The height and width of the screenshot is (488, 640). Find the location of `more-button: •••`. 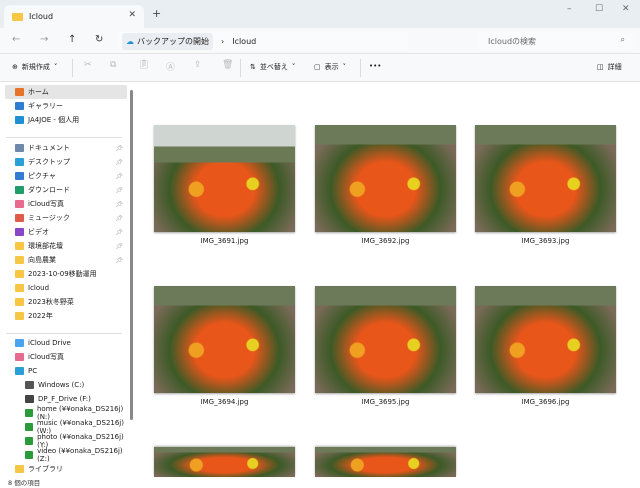

more-button: ••• is located at coordinates (375, 66).